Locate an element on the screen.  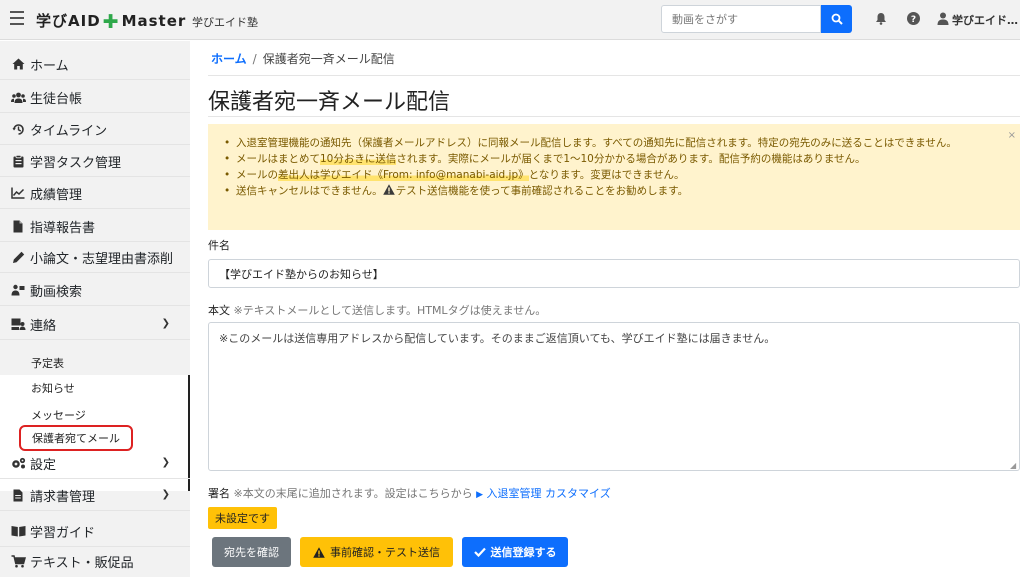
sidebar-item-label: 生徒台帳 is located at coordinates (56, 99).